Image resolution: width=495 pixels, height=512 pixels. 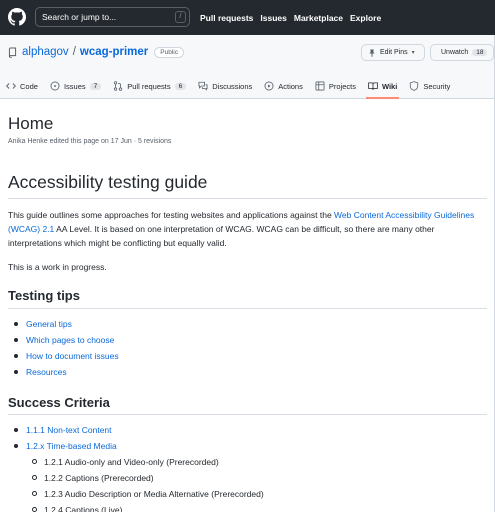 I want to click on success-criteria-heading: Success Criteria, so click(x=59, y=402).